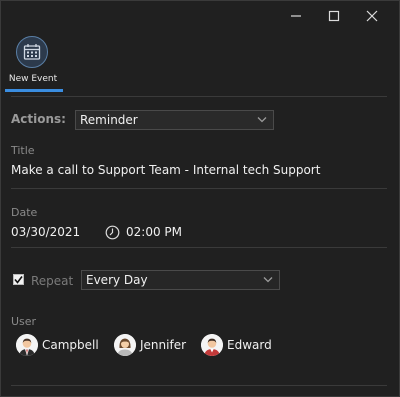 This screenshot has width=400, height=397. Describe the element at coordinates (70, 345) in the screenshot. I see `user-name: Campbell` at that location.